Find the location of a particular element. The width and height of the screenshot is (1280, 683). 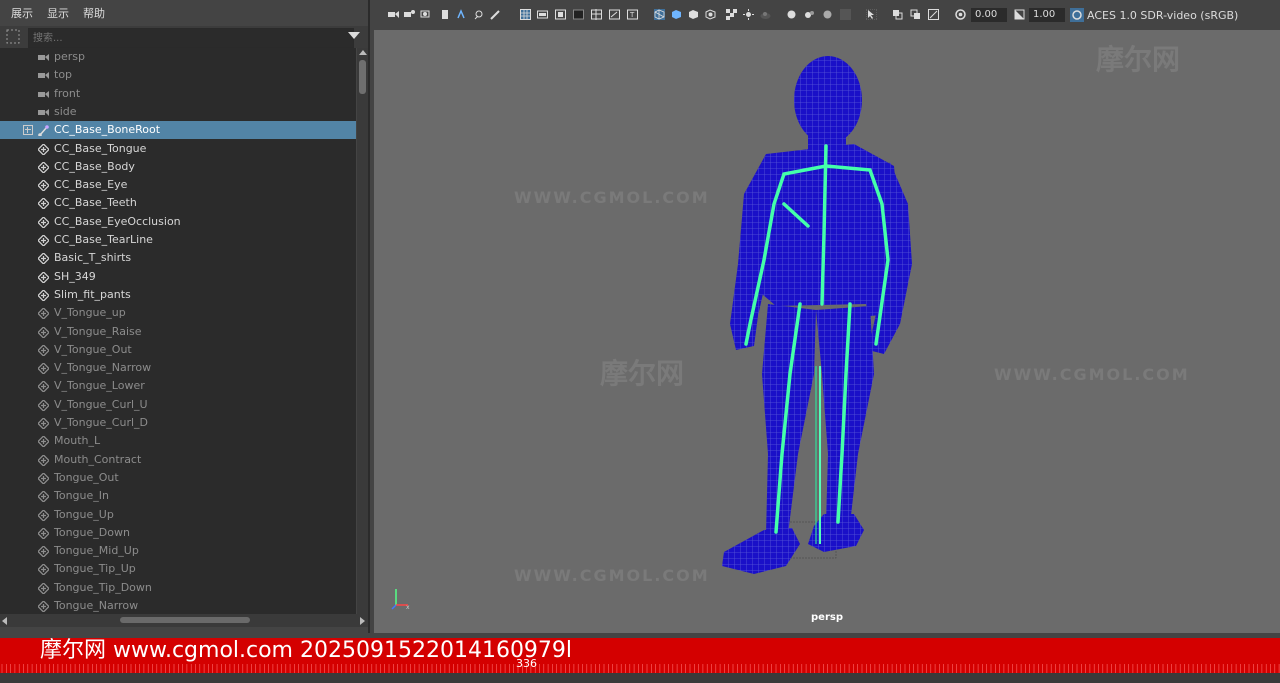

outliner-item: Tongue_Up is located at coordinates (178, 515).